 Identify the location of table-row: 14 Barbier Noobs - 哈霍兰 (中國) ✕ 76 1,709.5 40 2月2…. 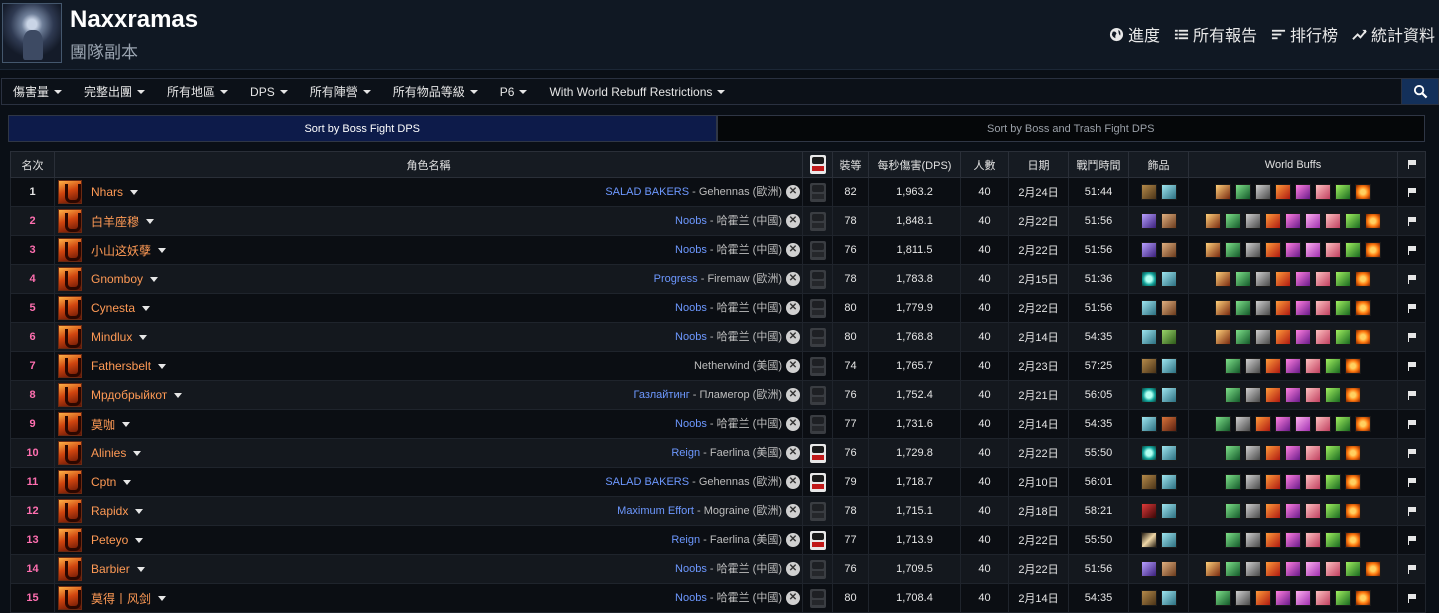
(718, 569).